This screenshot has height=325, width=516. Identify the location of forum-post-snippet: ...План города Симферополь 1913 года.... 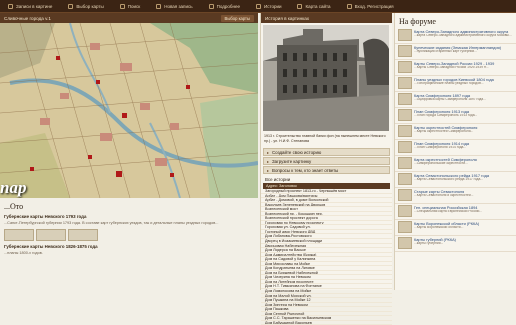
(446, 115).